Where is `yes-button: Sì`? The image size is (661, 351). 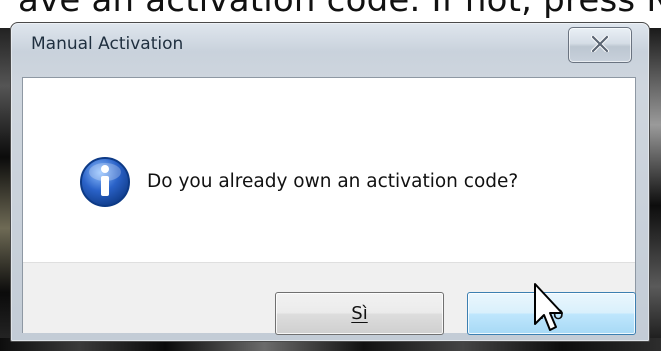 yes-button: Sì is located at coordinates (359, 313).